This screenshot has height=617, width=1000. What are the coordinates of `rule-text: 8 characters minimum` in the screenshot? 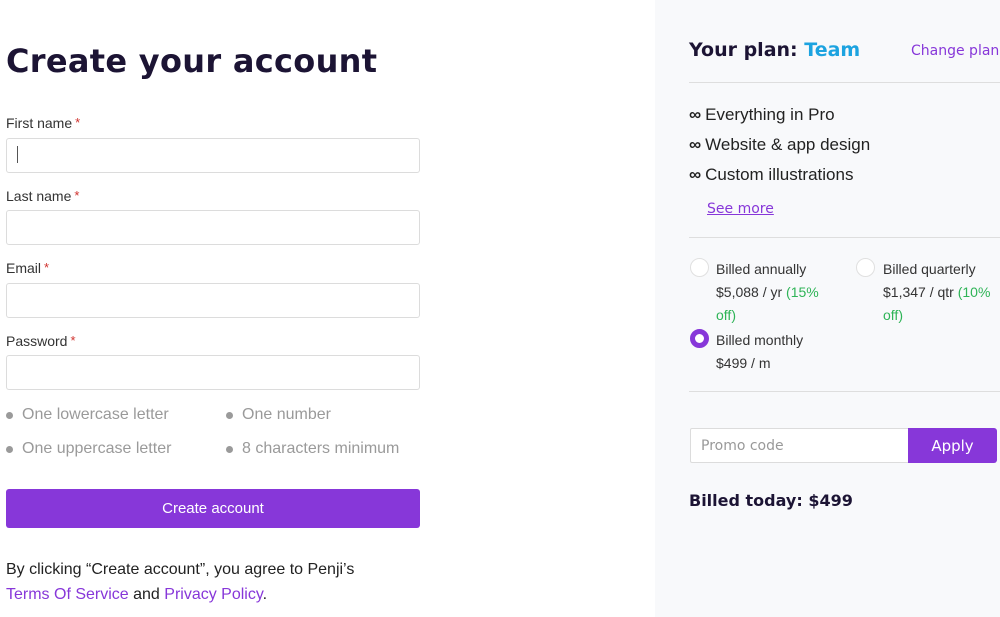 It's located at (321, 448).